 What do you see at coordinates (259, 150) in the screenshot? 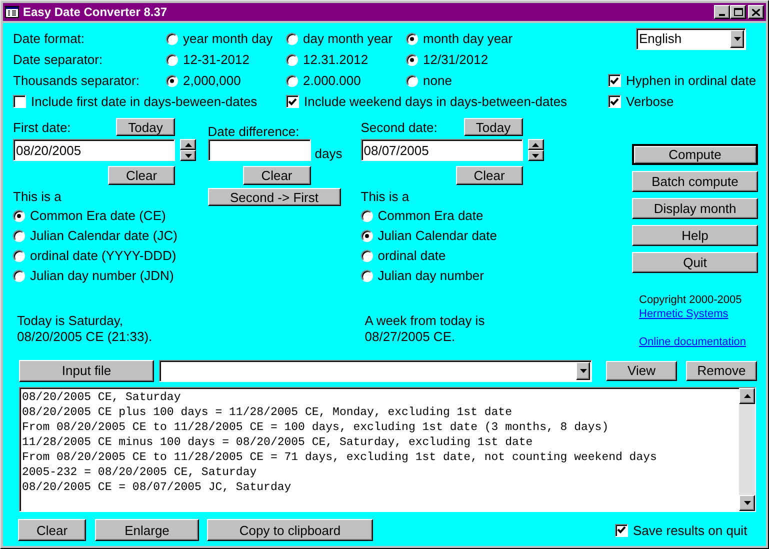
I see `difference-input-field` at bounding box center [259, 150].